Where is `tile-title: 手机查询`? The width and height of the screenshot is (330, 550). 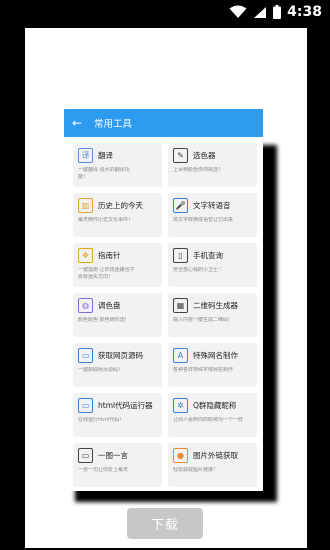 tile-title: 手机查询 is located at coordinates (208, 255).